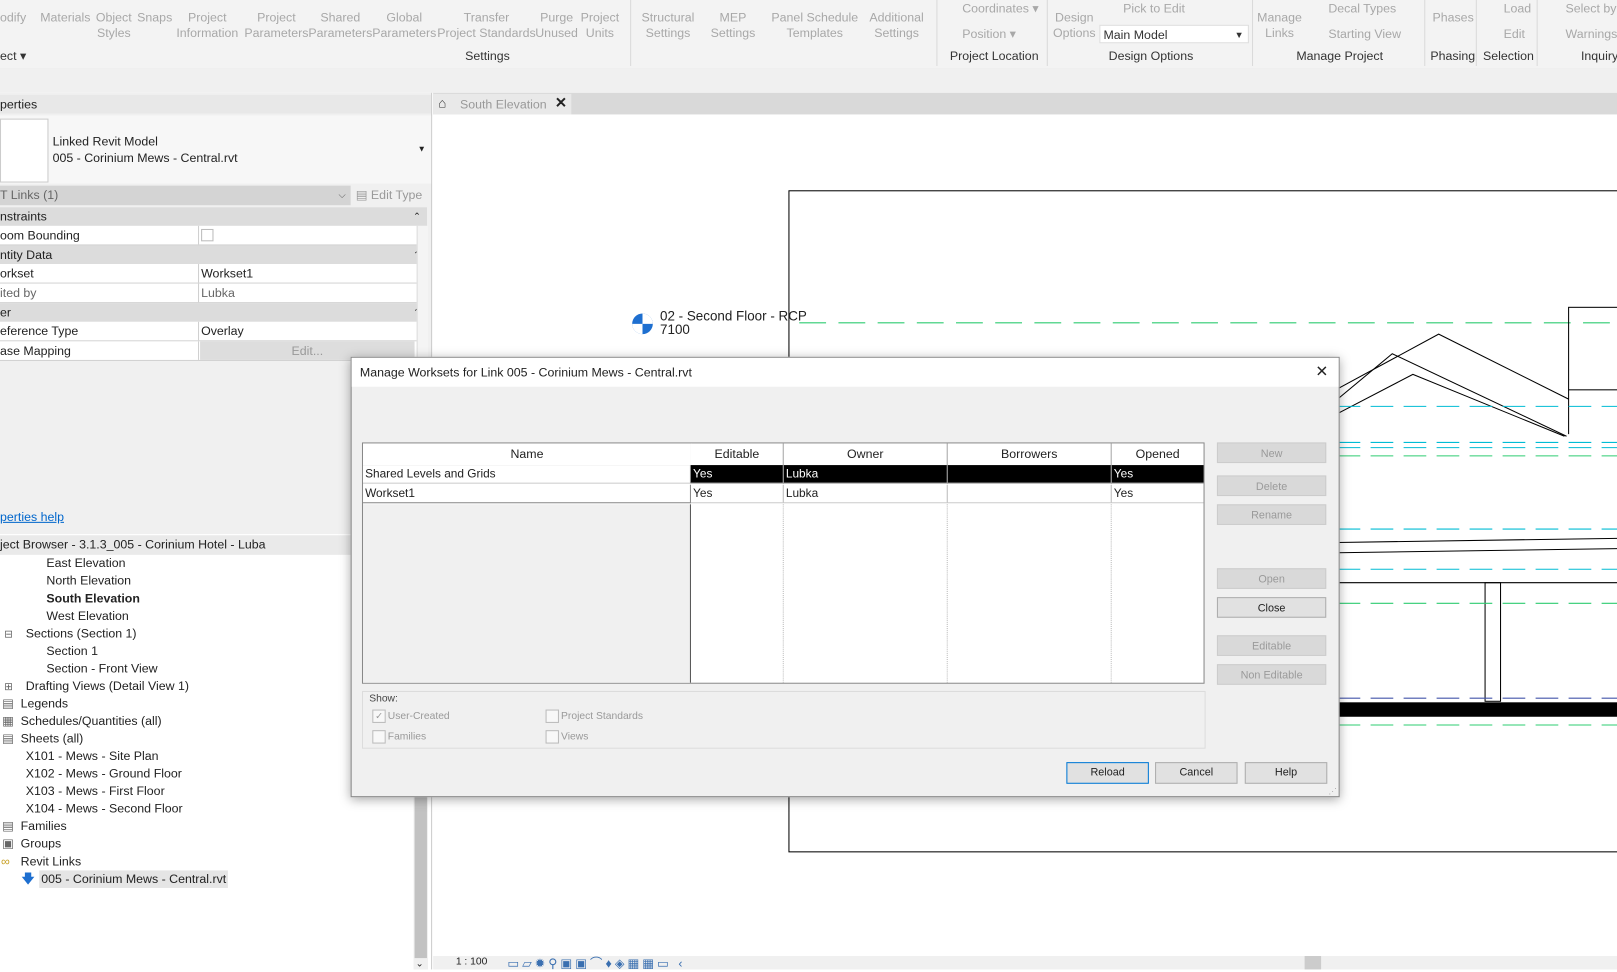  Describe the element at coordinates (422, 293) in the screenshot. I see `properties-scrollbar` at that location.